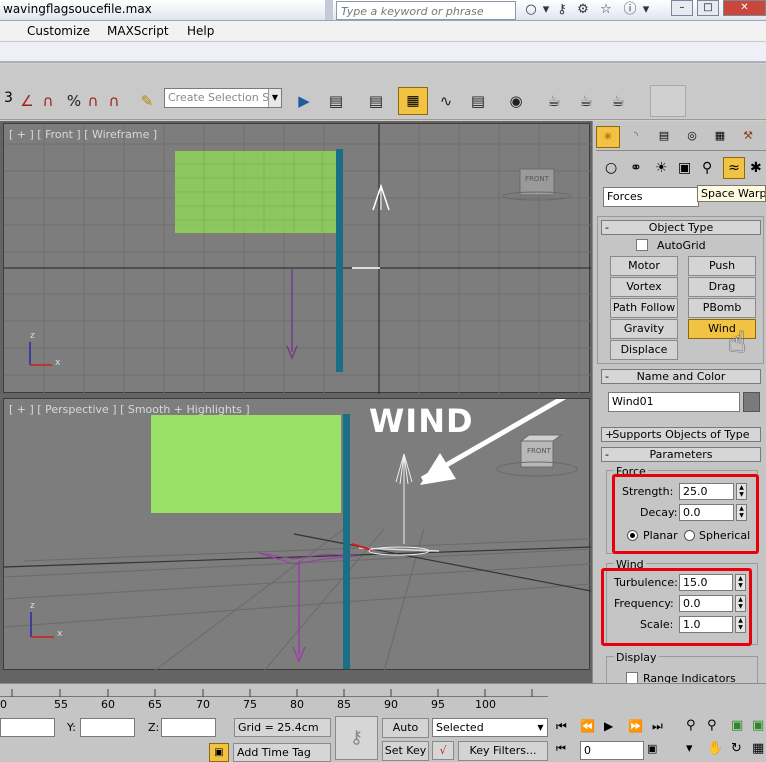 The image size is (766, 762). What do you see at coordinates (586, 101) in the screenshot?
I see `rendered-frame-icon: ☕` at bounding box center [586, 101].